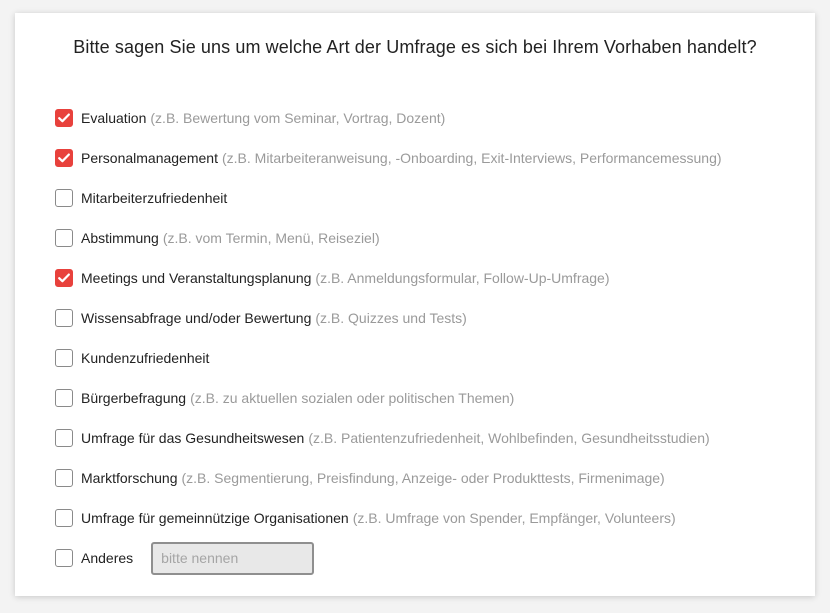 This screenshot has width=830, height=613. What do you see at coordinates (425, 358) in the screenshot?
I see `option-kundenzufriedenheit: Kundenzufriedenheit` at bounding box center [425, 358].